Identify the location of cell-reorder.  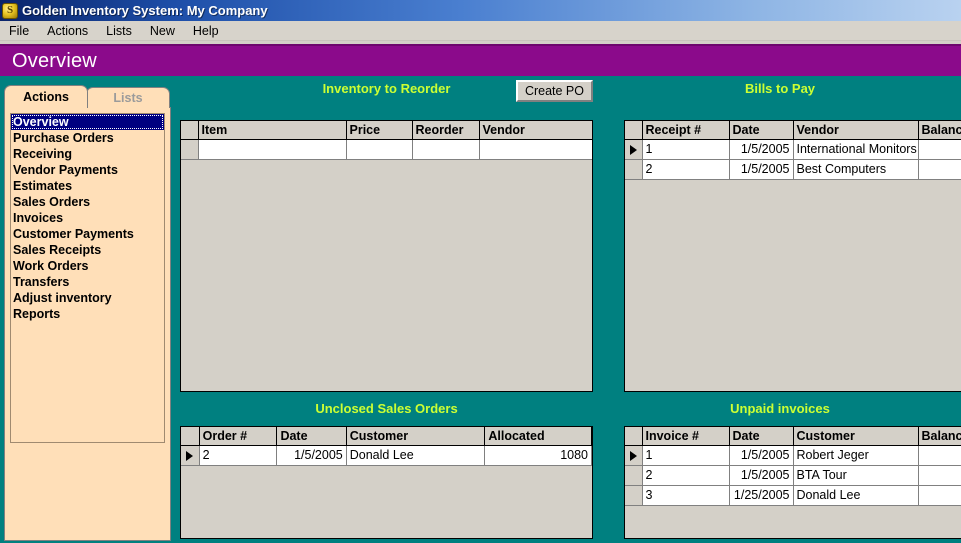
(446, 149).